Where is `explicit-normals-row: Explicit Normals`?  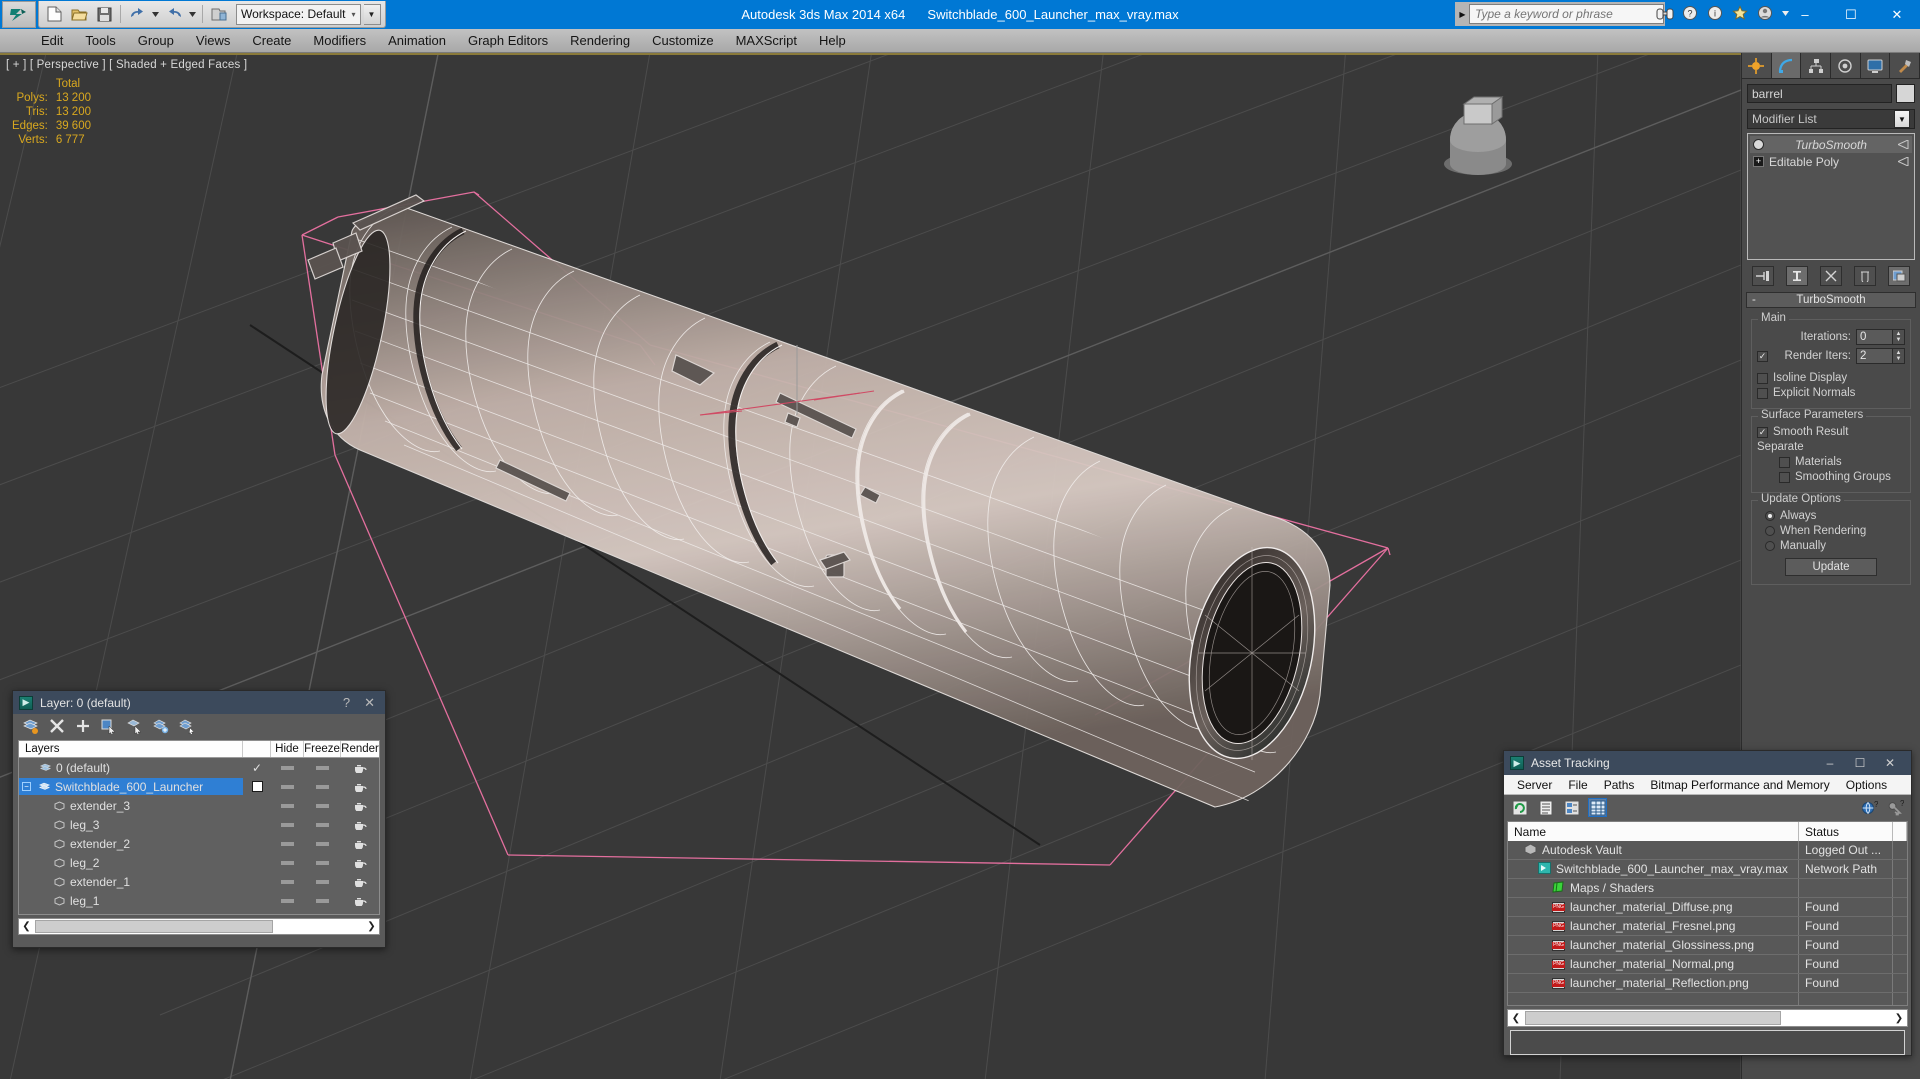 explicit-normals-row: Explicit Normals is located at coordinates (1831, 393).